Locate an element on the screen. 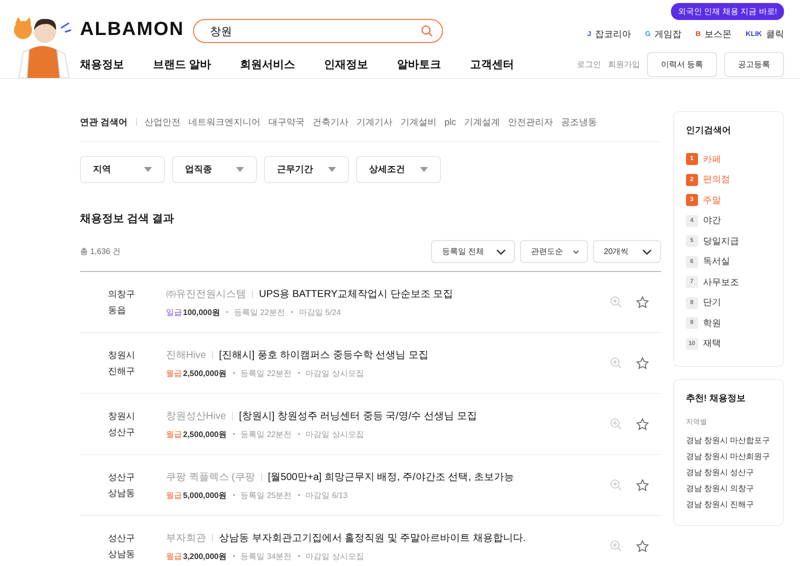  job-location: 창원시 진해구 is located at coordinates (121, 363).